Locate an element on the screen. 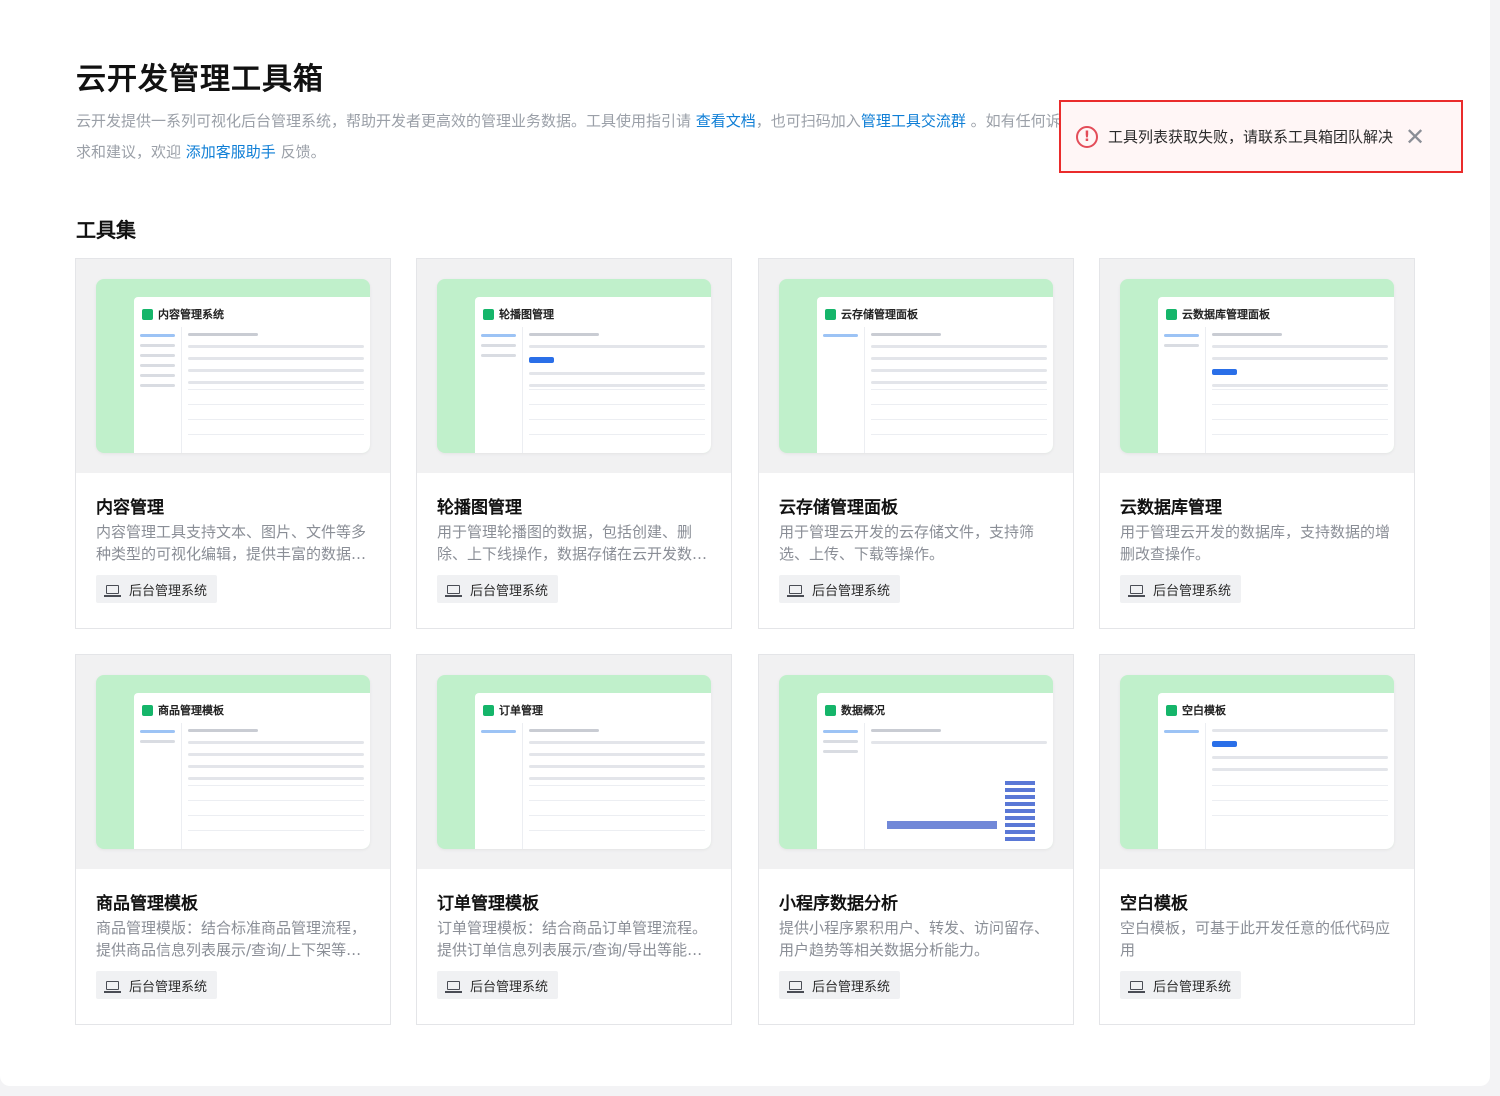  section-title: 工具集 is located at coordinates (106, 230).